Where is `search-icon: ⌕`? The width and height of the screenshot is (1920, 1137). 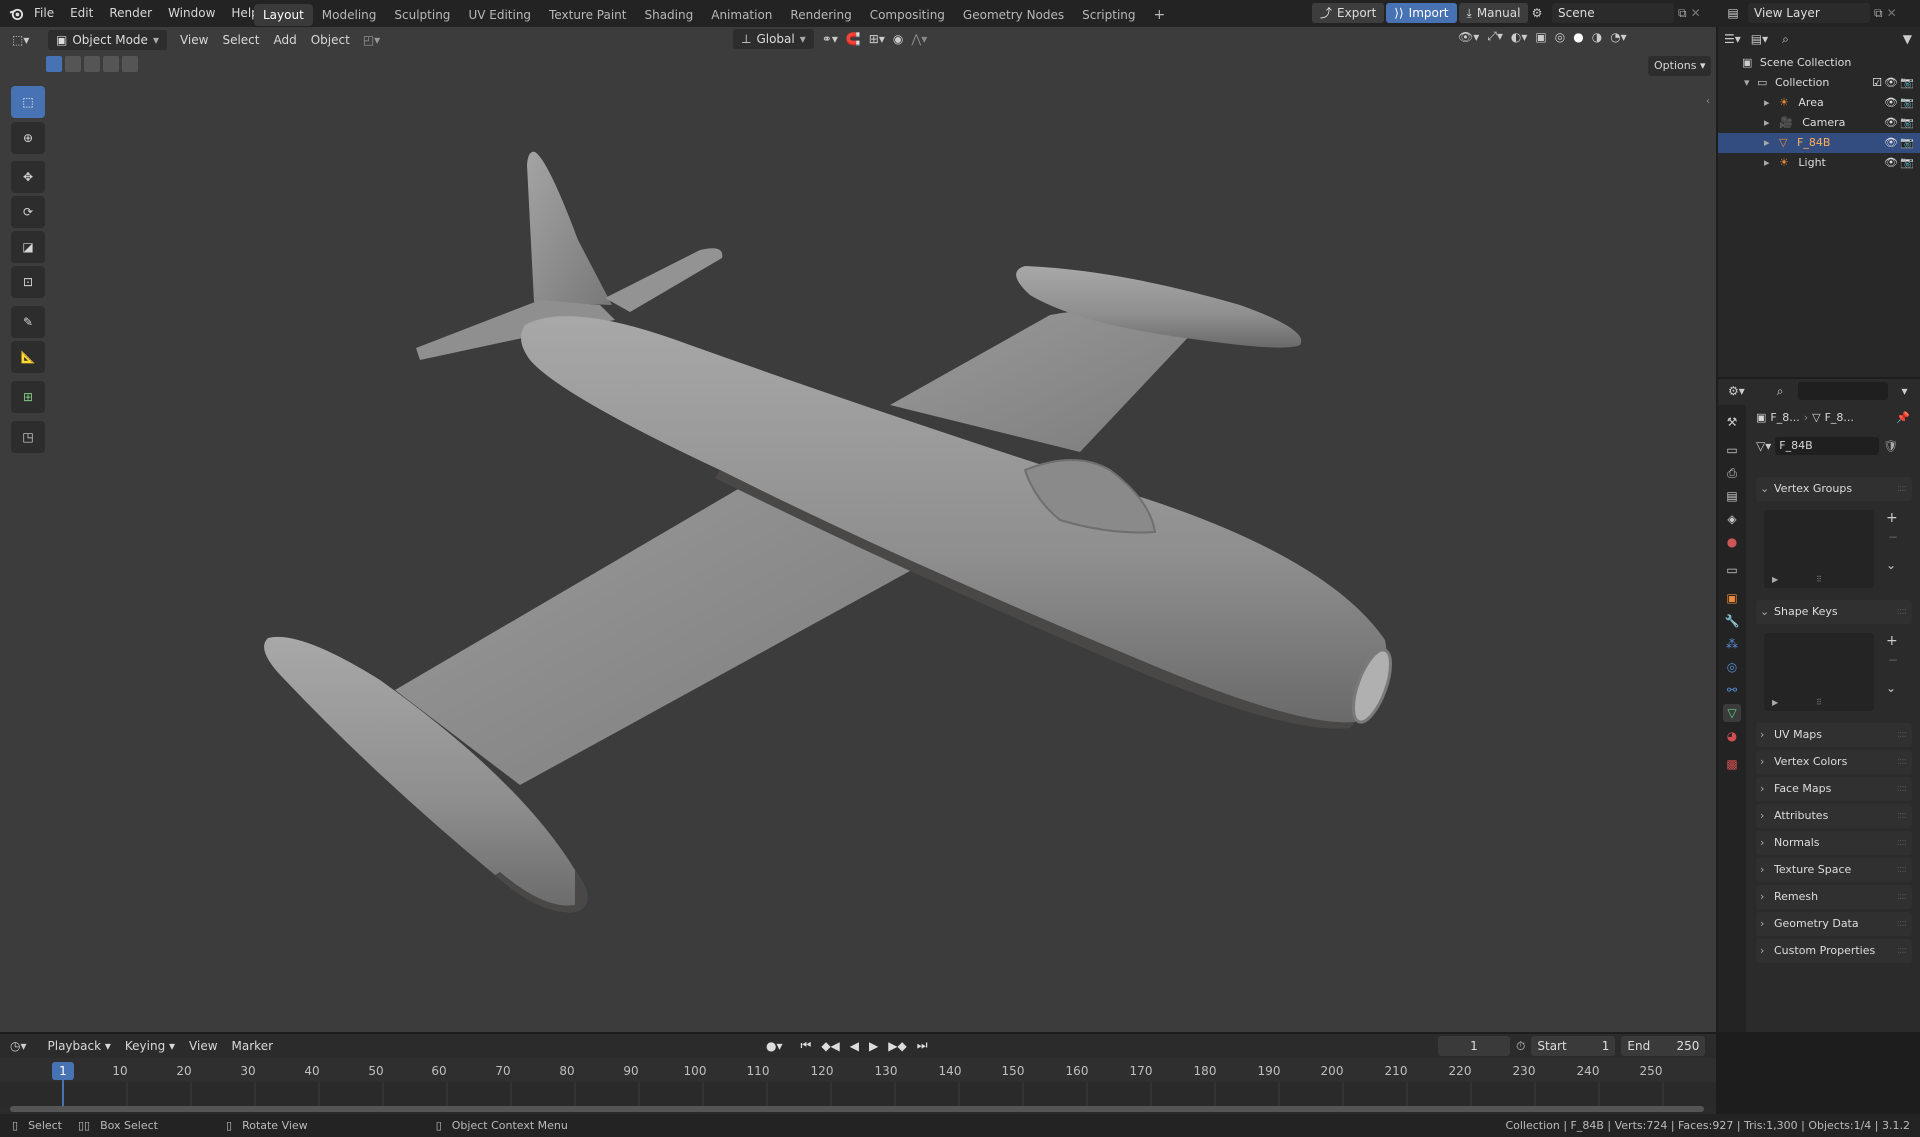 search-icon: ⌕ is located at coordinates (1780, 391).